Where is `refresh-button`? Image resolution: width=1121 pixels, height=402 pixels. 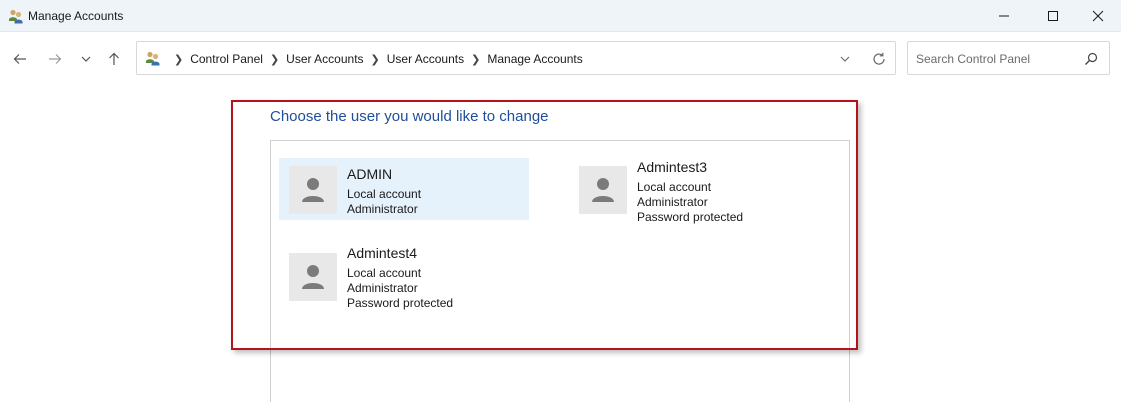 refresh-button is located at coordinates (879, 59).